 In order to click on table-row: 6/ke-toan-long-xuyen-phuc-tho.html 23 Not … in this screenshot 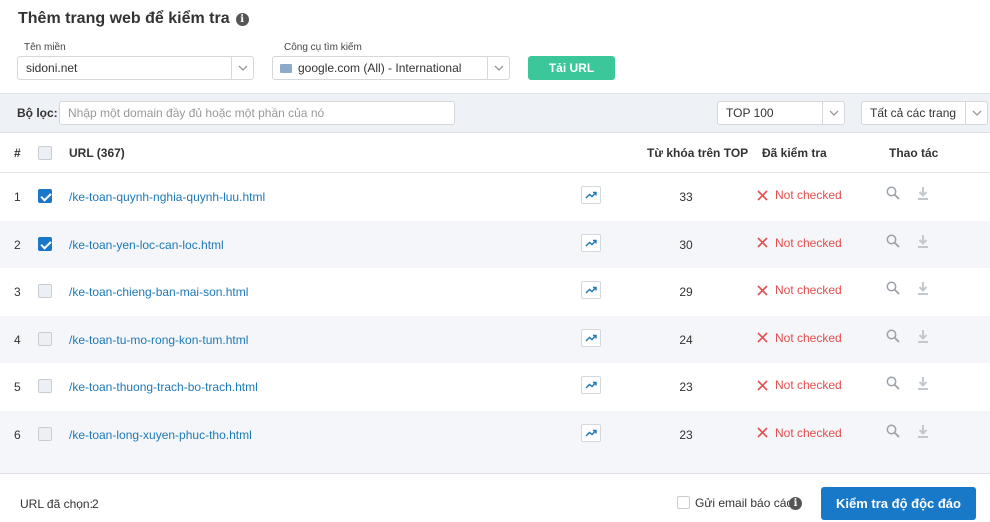, I will do `click(495, 434)`.